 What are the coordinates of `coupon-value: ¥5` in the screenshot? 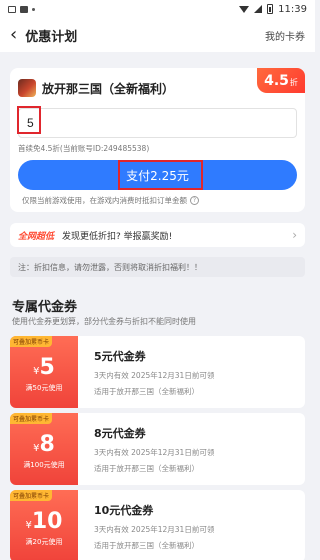 It's located at (44, 368).